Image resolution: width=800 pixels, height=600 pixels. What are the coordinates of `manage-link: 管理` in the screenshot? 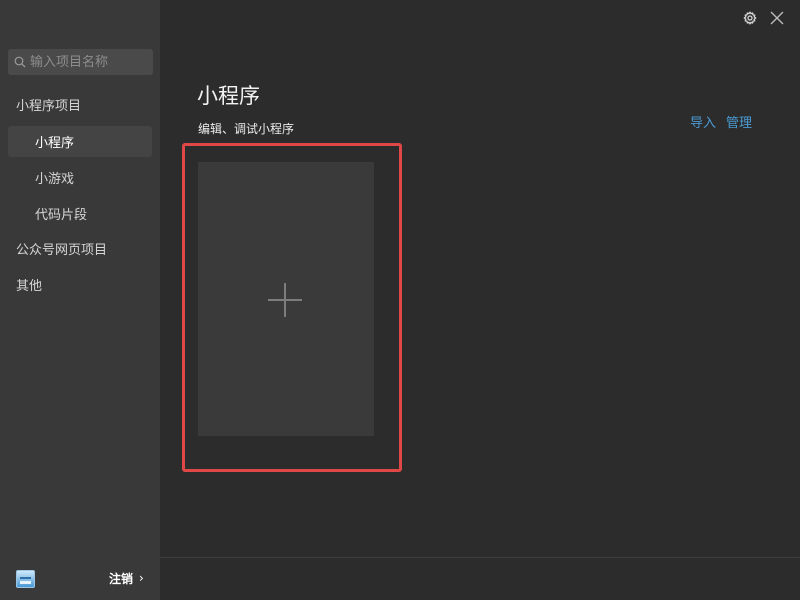 It's located at (739, 121).